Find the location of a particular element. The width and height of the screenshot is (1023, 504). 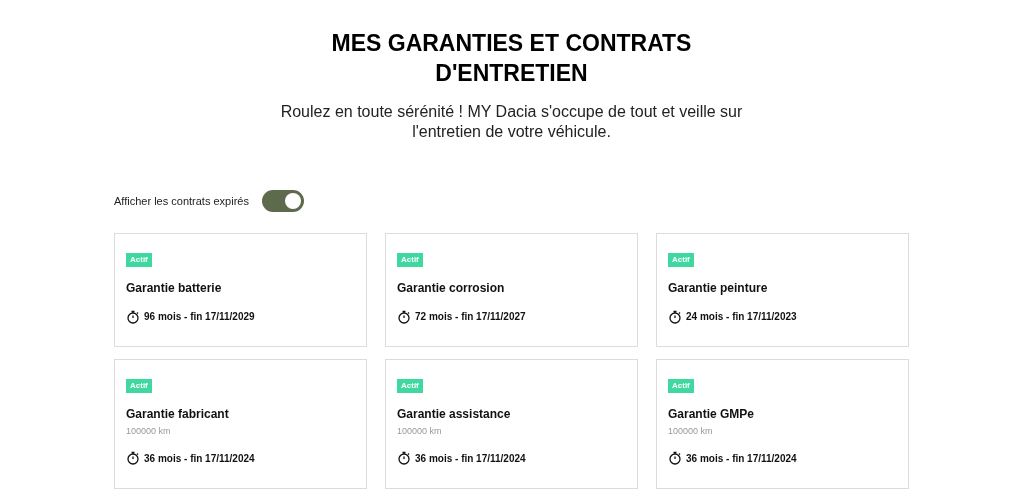

page-title: MES GARANTIES ET CONTRATS D'ENTRETIEN is located at coordinates (511, 58).